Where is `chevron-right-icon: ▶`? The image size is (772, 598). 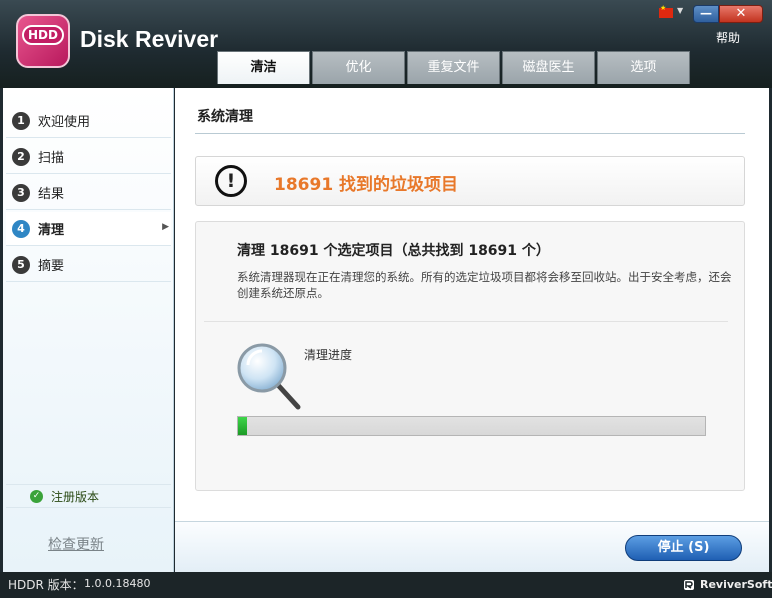
chevron-right-icon: ▶ is located at coordinates (165, 227).